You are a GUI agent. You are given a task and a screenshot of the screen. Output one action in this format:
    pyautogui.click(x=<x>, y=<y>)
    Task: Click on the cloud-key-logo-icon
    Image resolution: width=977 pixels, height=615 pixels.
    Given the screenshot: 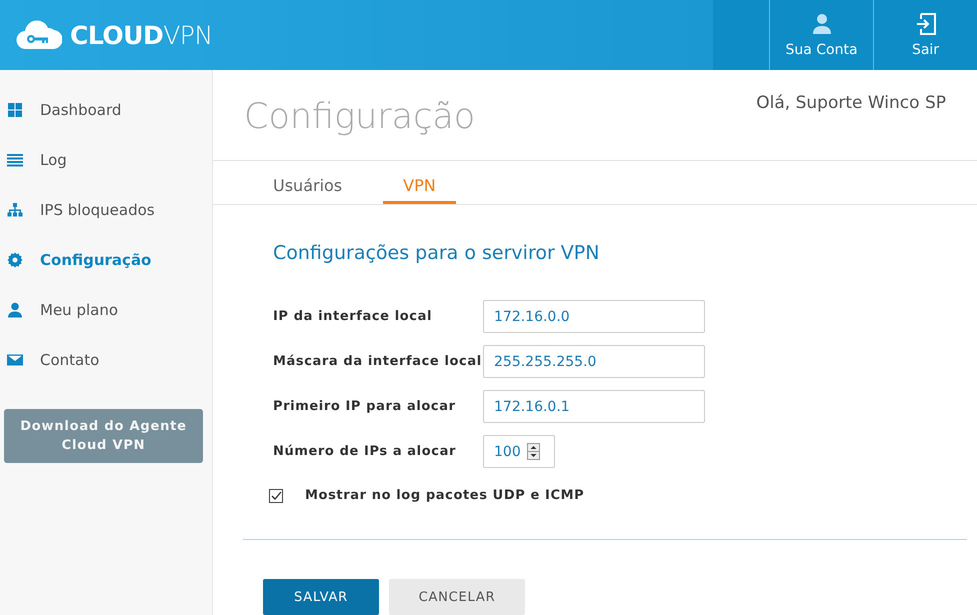 What is the action you would take?
    pyautogui.click(x=39, y=35)
    